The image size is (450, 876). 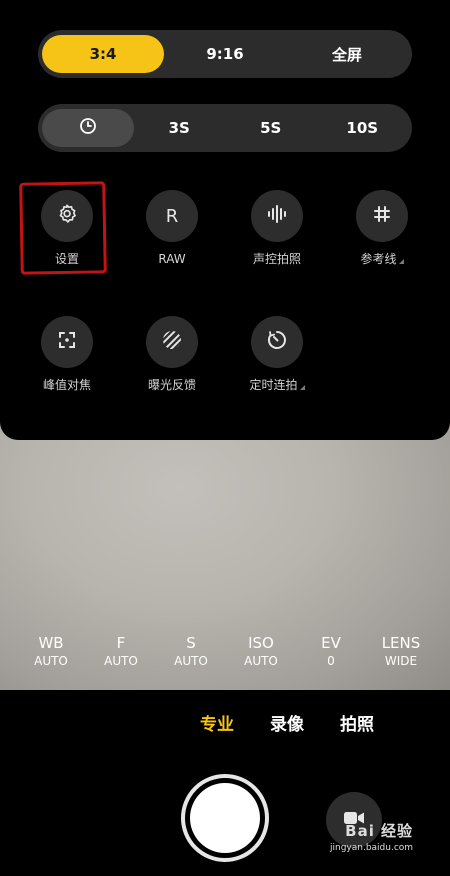 I want to click on param-lens: LENS WIDE, so click(x=401, y=651).